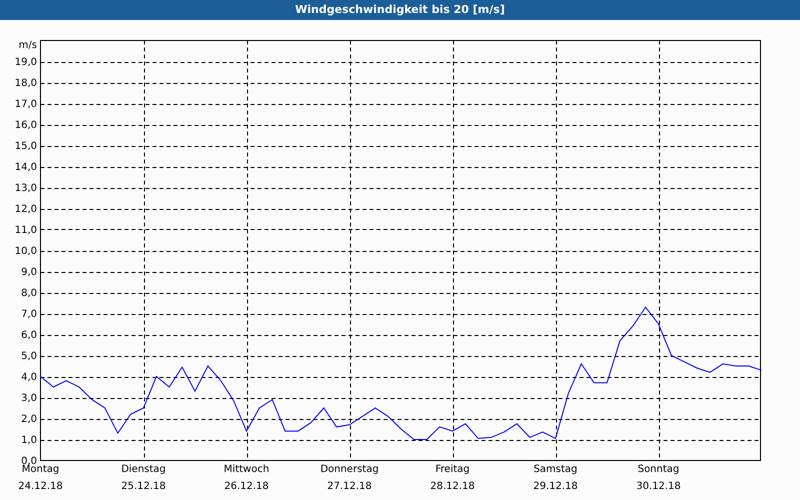 This screenshot has width=800, height=500. Describe the element at coordinates (29, 293) in the screenshot. I see `y-tick-label: 8,0` at that location.